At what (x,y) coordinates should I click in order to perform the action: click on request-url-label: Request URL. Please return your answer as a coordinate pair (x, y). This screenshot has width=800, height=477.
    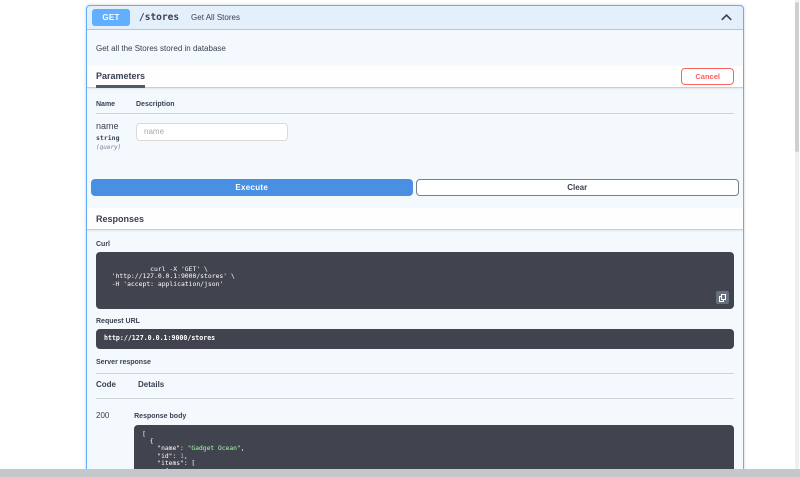
    Looking at the image, I should click on (118, 321).